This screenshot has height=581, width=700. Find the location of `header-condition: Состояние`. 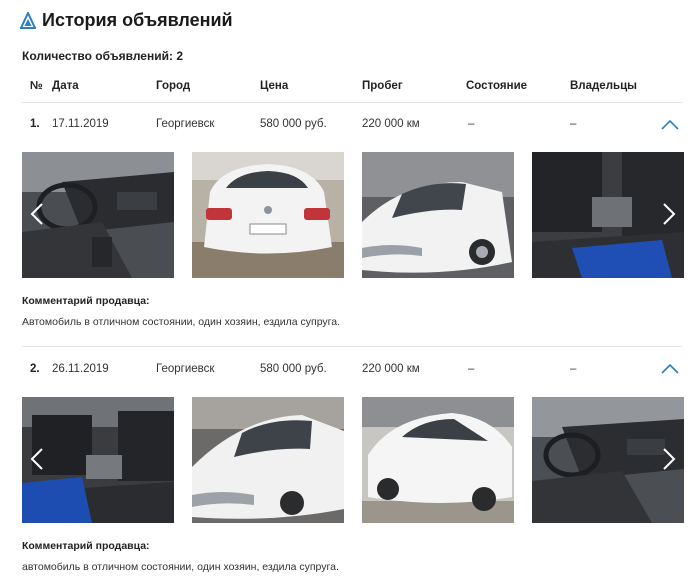

header-condition: Состояние is located at coordinates (497, 86).